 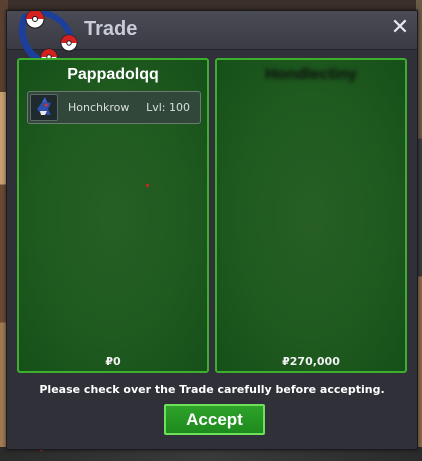 I want to click on player-name-right: Hondlectiny, so click(x=311, y=74).